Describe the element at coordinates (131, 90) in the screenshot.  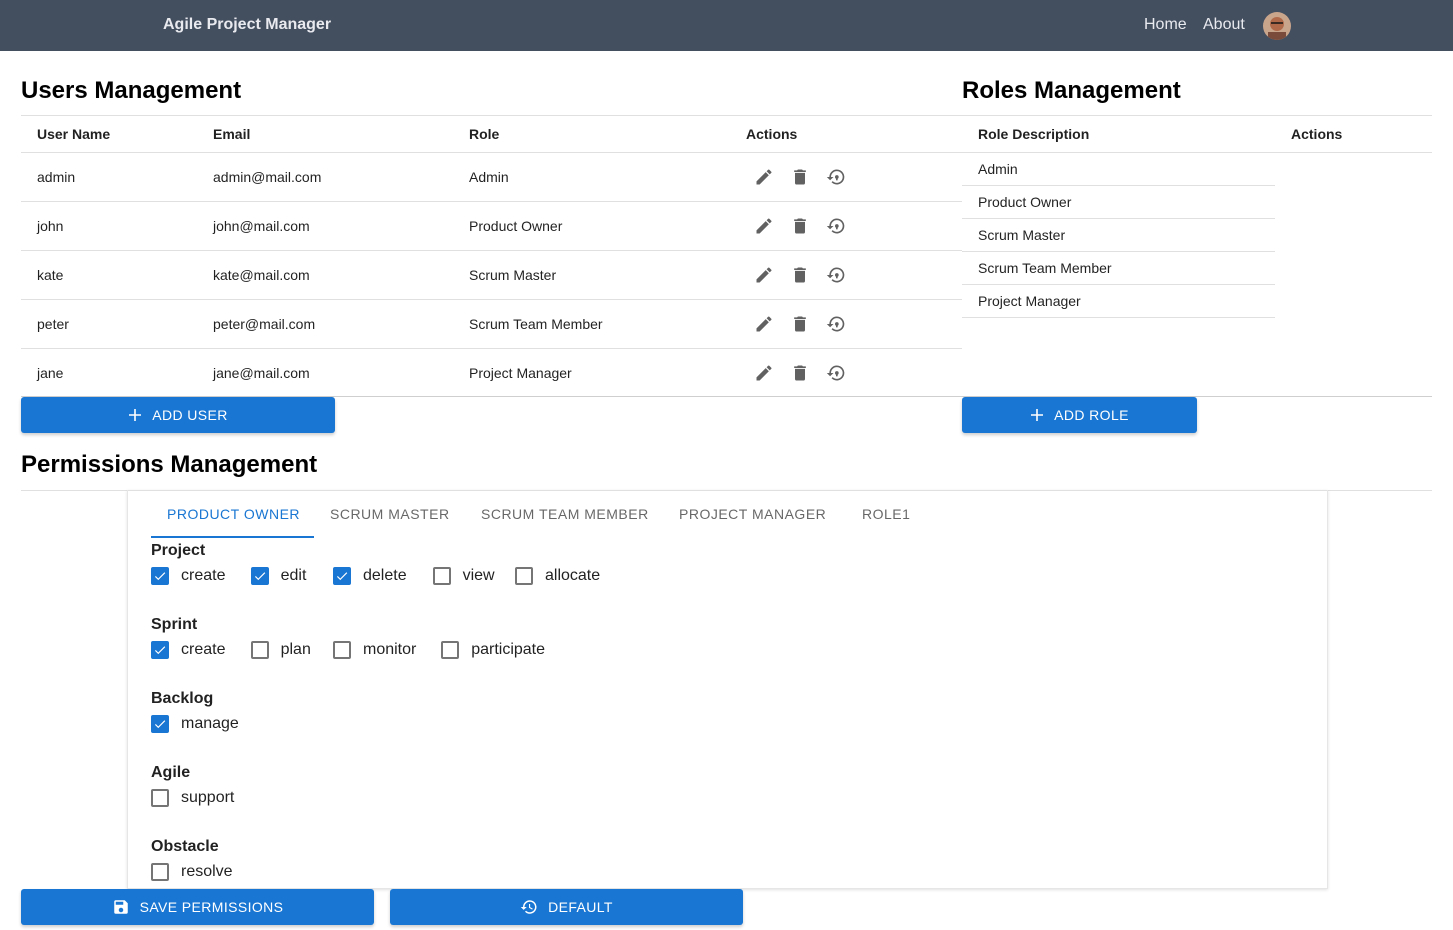
I see `users-management-title: Users Management` at that location.